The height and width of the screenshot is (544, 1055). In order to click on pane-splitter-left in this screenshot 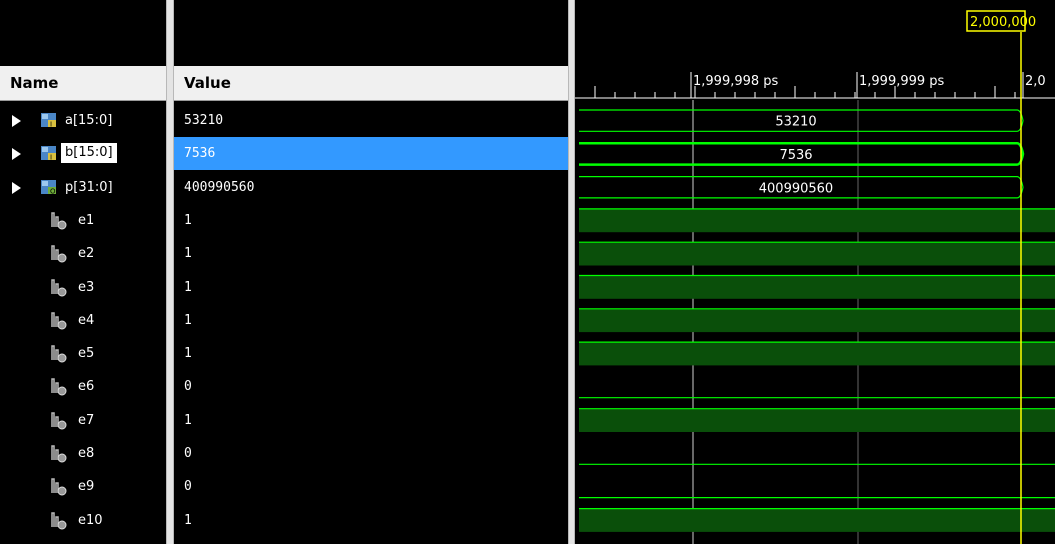, I will do `click(170, 272)`.